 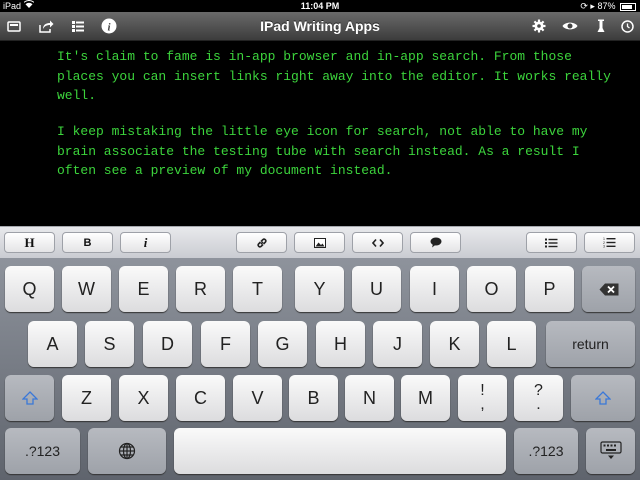 I want to click on shift-right-key, so click(x=603, y=398).